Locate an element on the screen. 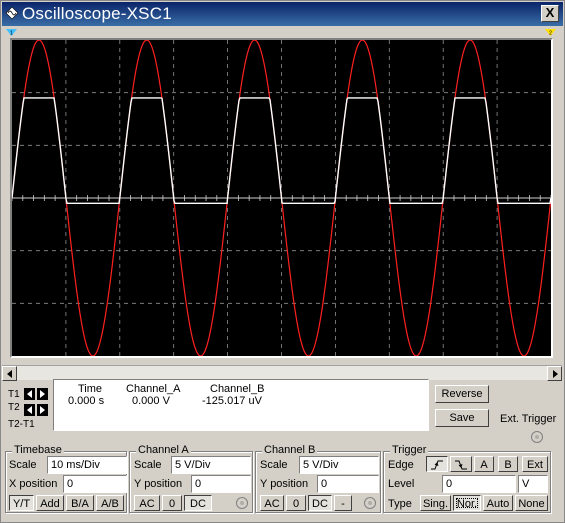 This screenshot has height=523, width=565. right-arrow-icon is located at coordinates (555, 374).